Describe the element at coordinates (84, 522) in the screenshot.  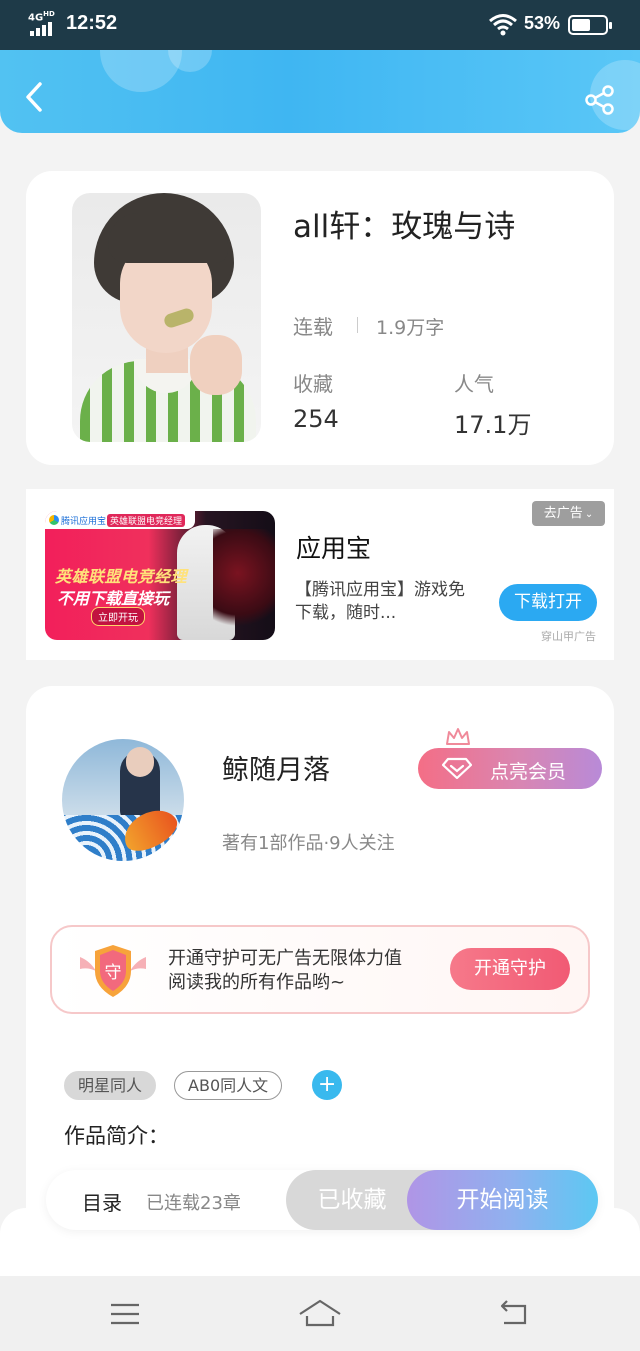
I see `ad-image-logo-text: 腾讯应用宝` at that location.